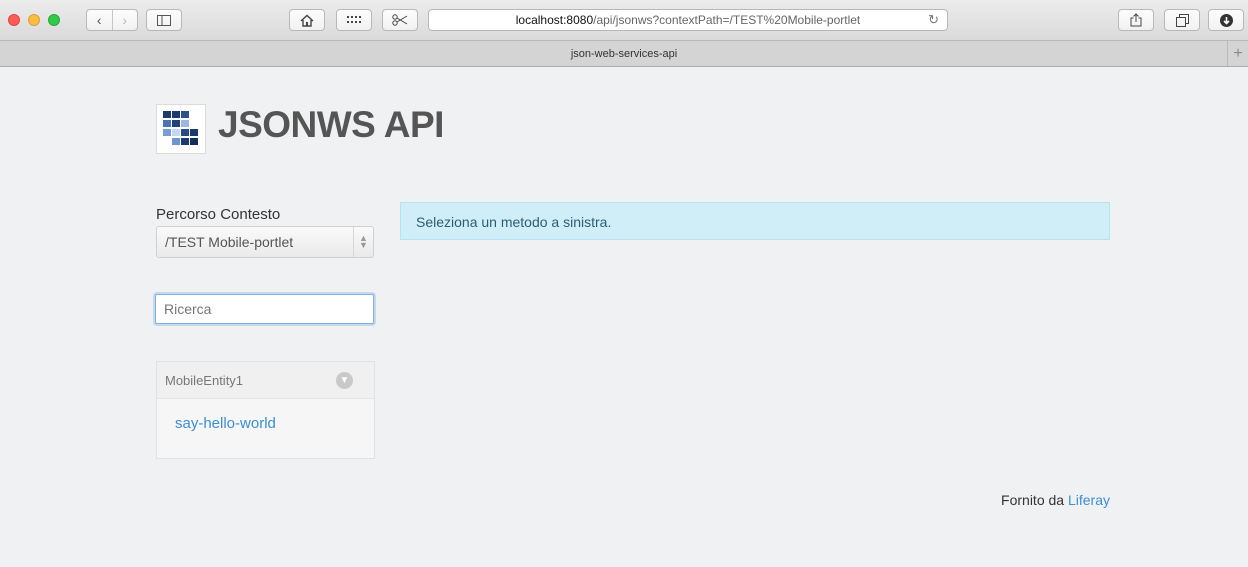  I want to click on select-arrows-icon: ▲ ▼, so click(363, 242).